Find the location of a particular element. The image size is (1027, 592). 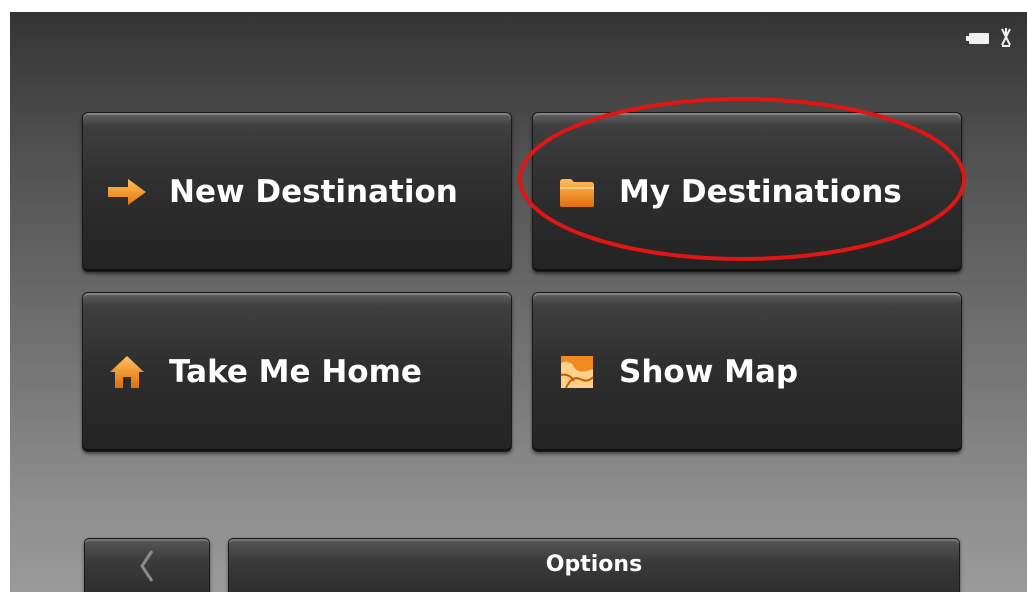

options-label: Options is located at coordinates (594, 564).